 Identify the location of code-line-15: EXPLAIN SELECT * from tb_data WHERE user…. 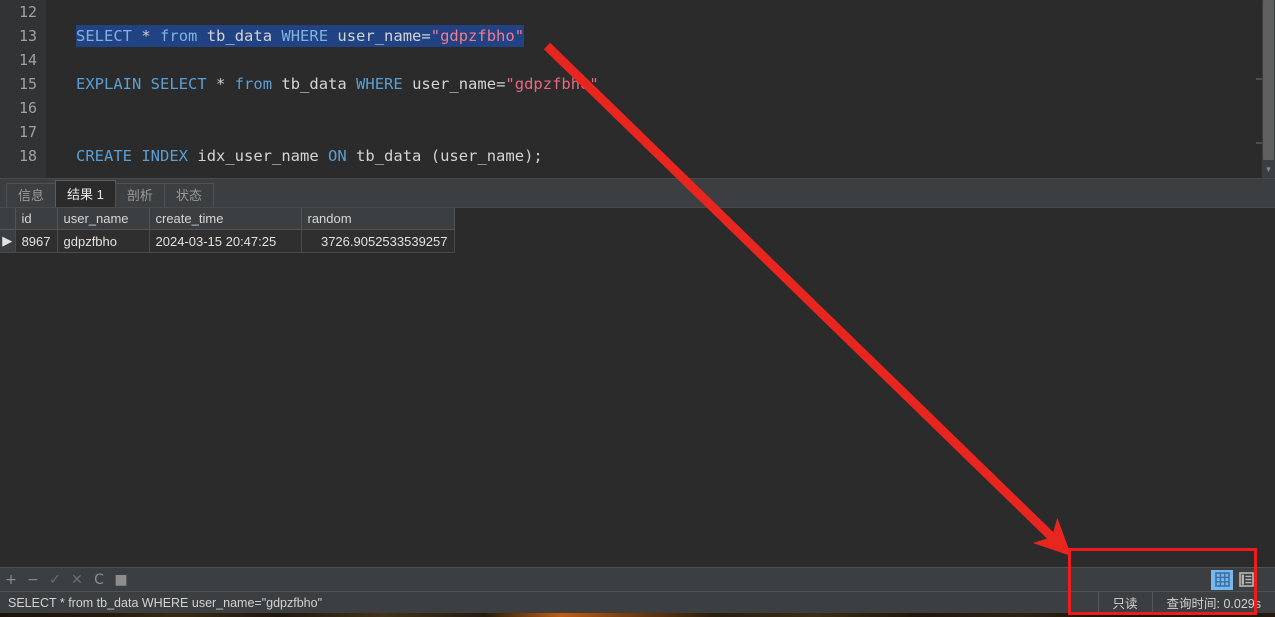
(660, 84).